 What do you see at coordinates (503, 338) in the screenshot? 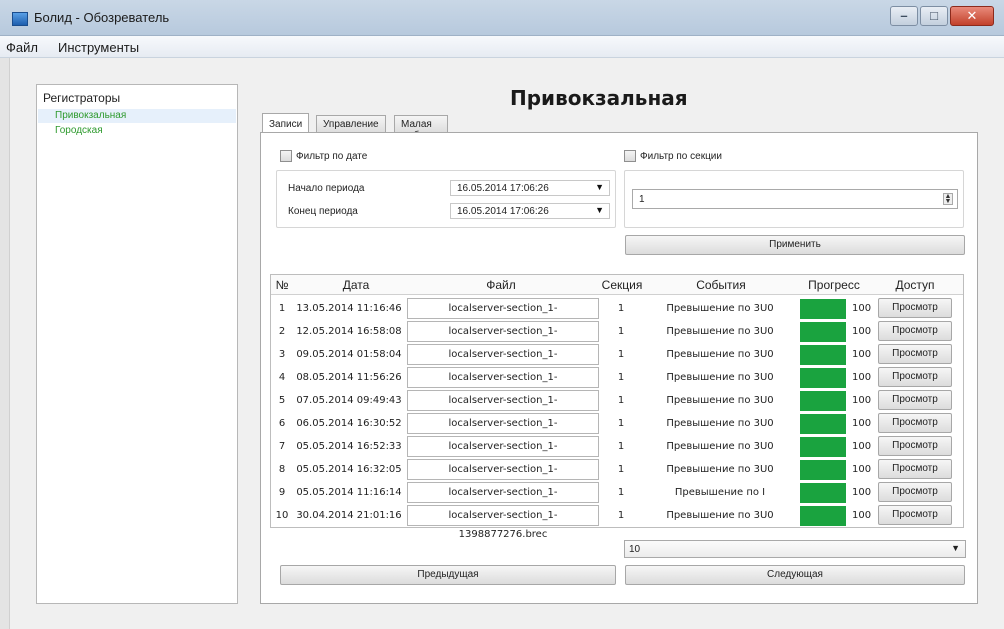
I see `row-file: localserver-section_1-1399899488.brec` at bounding box center [503, 338].